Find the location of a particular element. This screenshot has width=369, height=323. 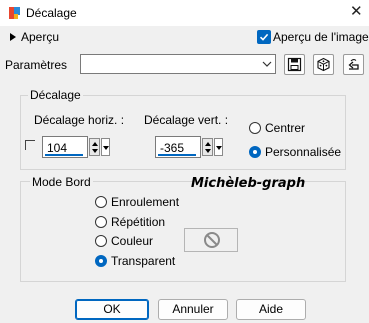

watermark-text: Michèleb-graph is located at coordinates (248, 183).